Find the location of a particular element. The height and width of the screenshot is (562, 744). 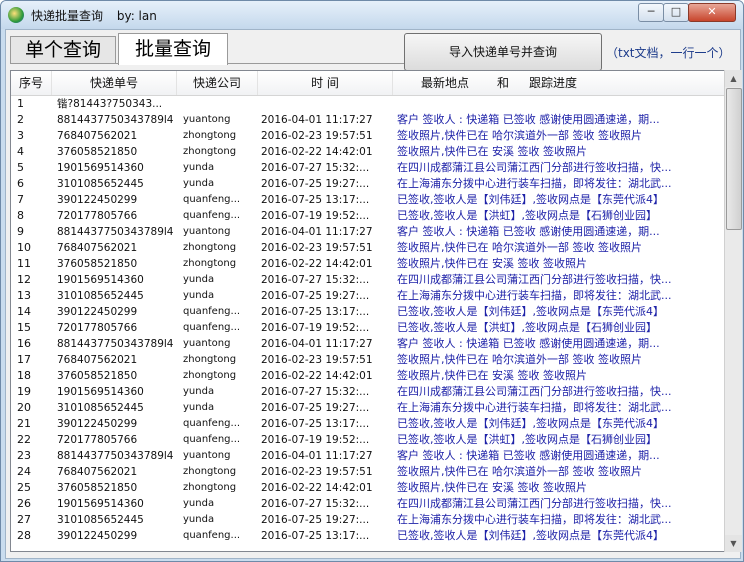

row-index: 25 is located at coordinates (24, 487).